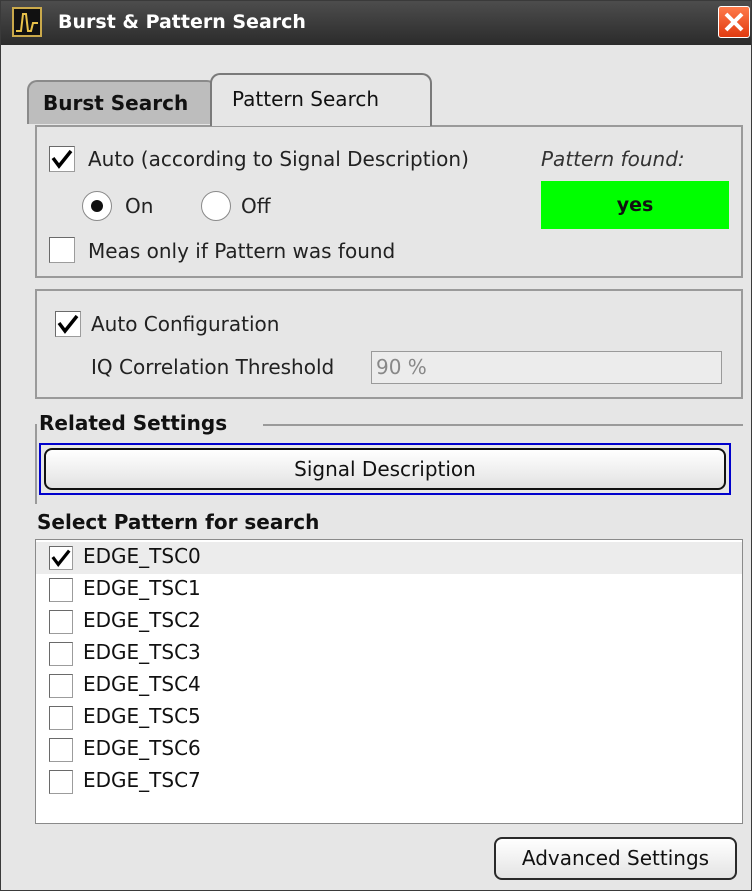 This screenshot has width=752, height=891. I want to click on threshold-field: 90 %, so click(546, 367).